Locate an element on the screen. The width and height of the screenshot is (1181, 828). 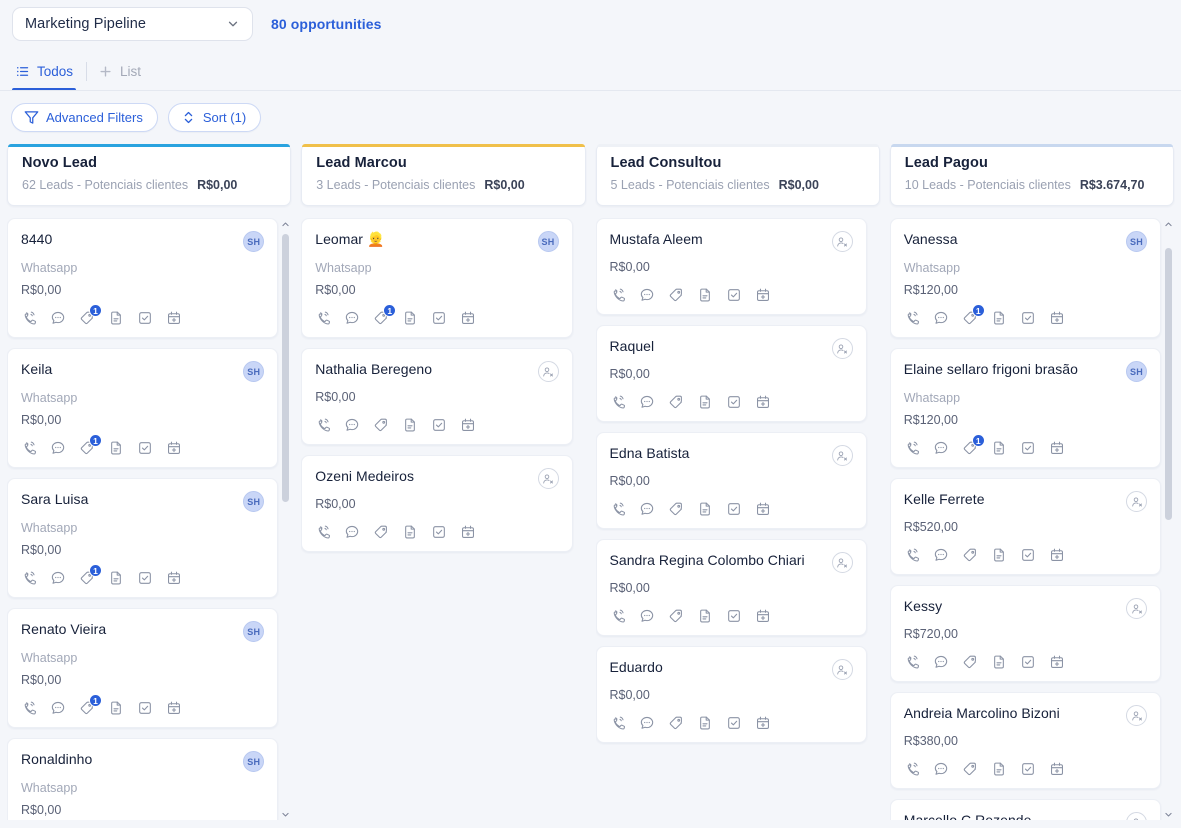
column-scrollbar is located at coordinates (1168, 519).